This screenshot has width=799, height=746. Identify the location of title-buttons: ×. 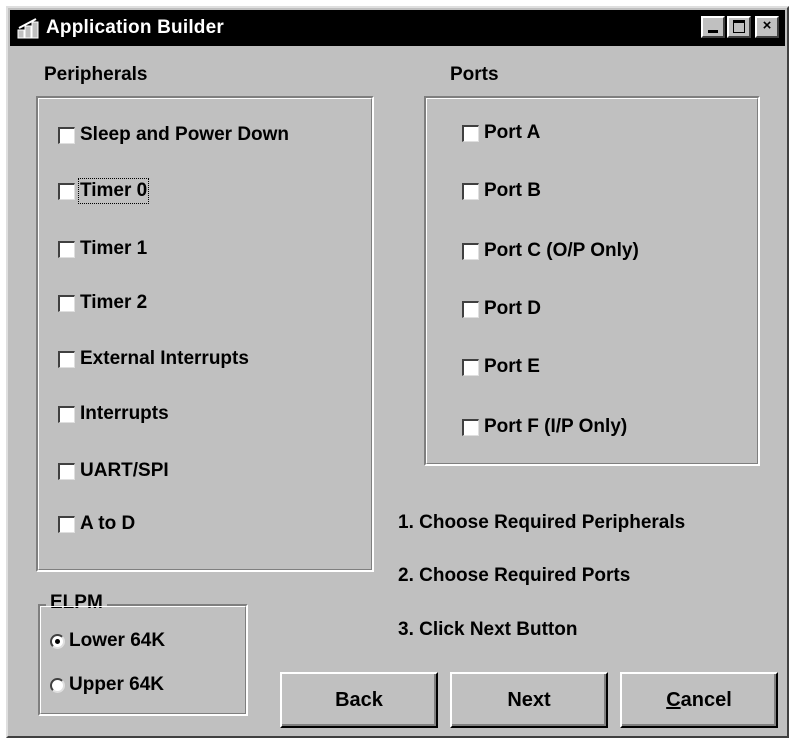
(740, 27).